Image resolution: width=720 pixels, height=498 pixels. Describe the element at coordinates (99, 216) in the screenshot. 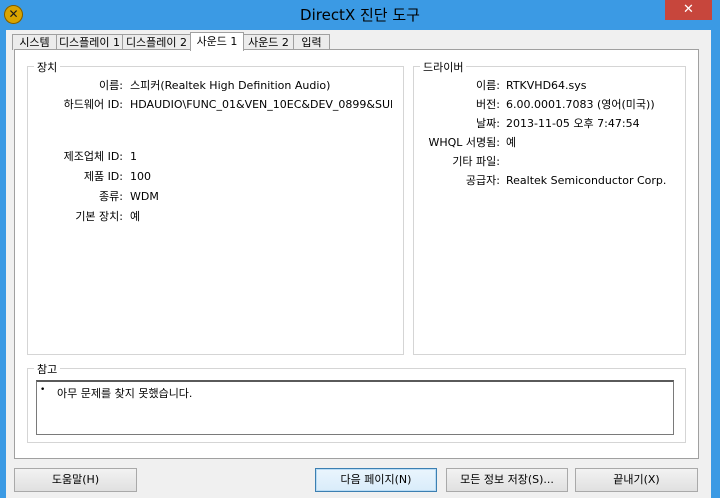

I see `default-device-label: 기본 장치:` at that location.